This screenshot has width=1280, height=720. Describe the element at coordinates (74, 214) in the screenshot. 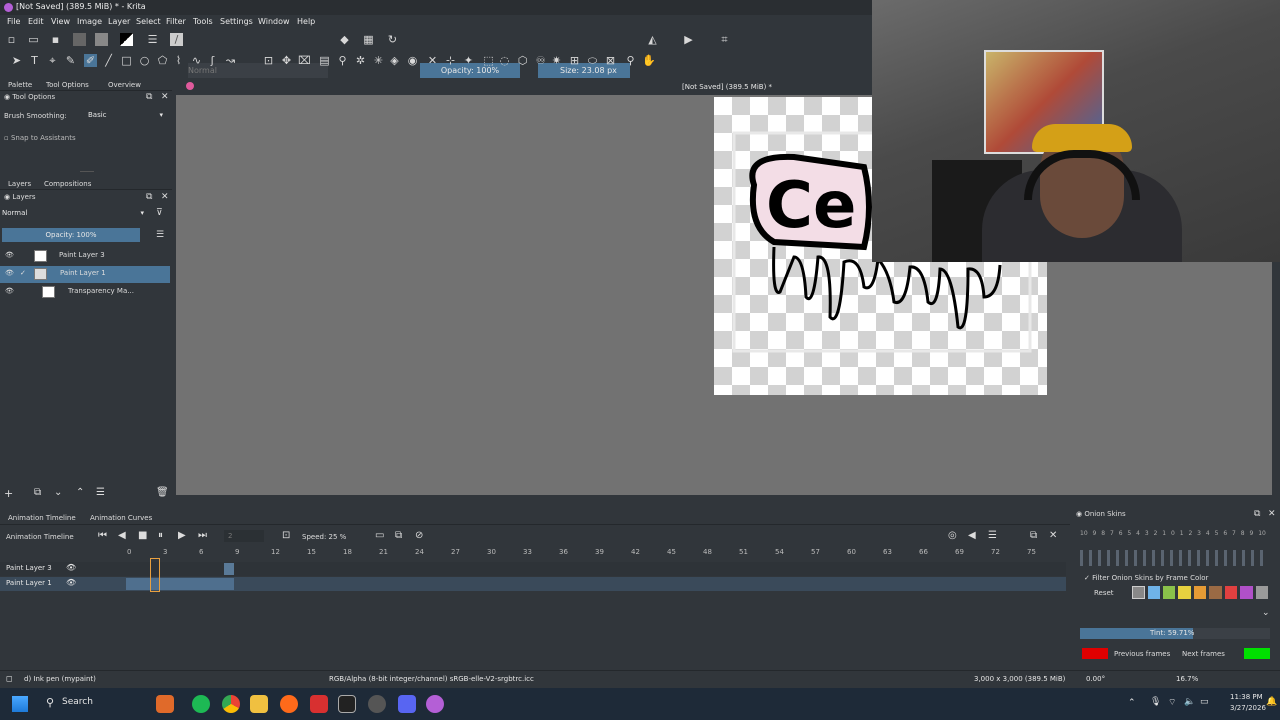

I see `layer-blend-select: Normal ▾` at that location.